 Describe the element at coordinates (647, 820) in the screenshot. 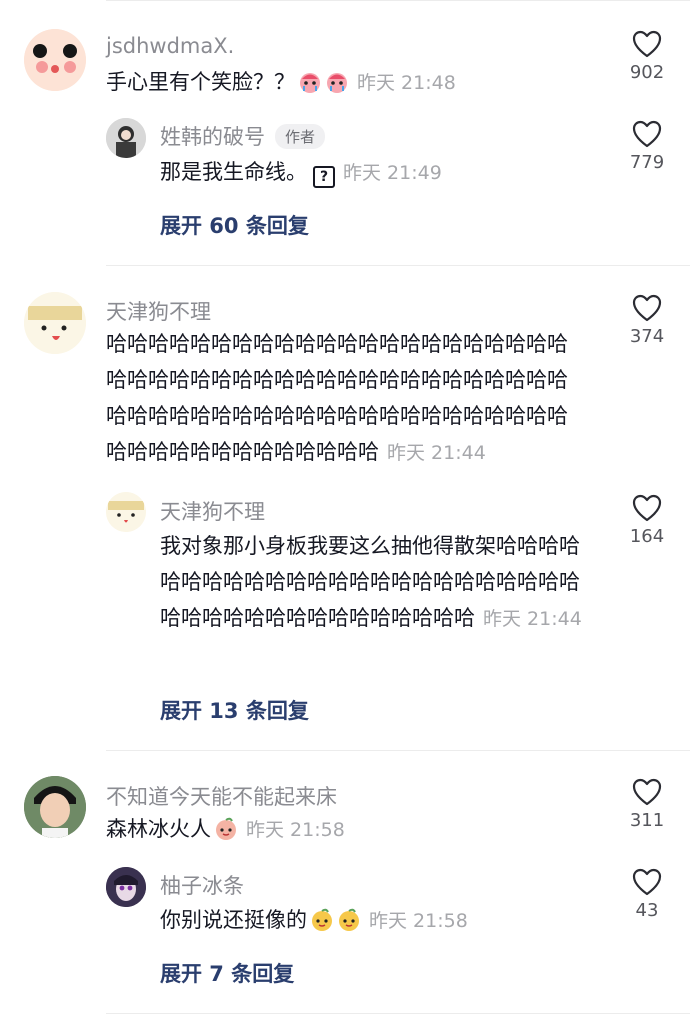

I see `like-count: 311` at that location.